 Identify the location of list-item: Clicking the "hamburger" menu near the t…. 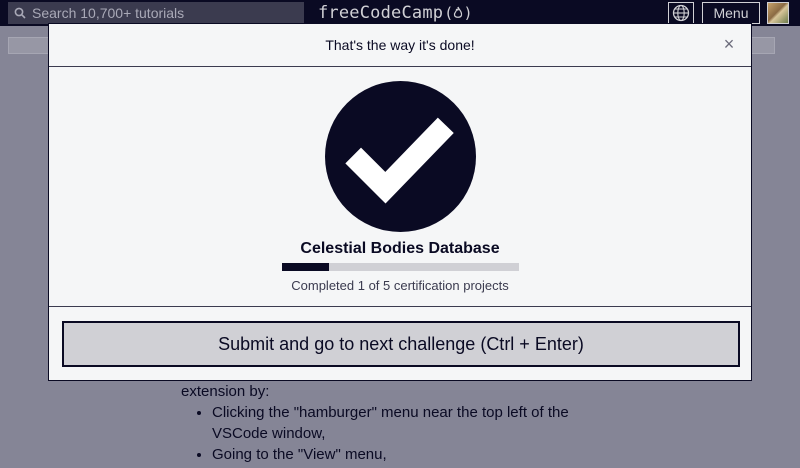
(416, 423).